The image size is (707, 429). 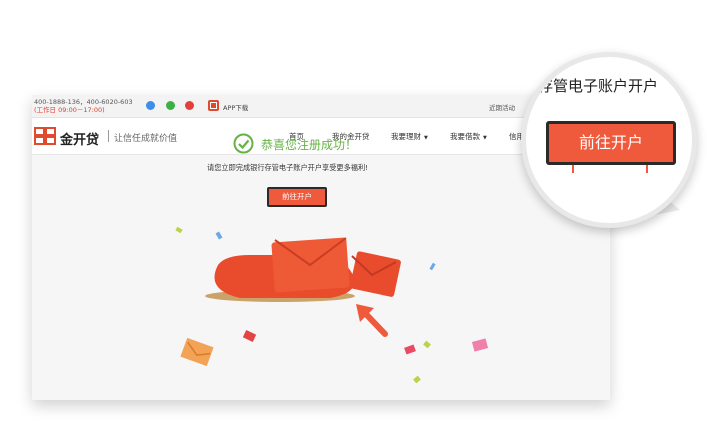 What do you see at coordinates (406, 136) in the screenshot?
I see `nav-invest-label: 我要理财` at bounding box center [406, 136].